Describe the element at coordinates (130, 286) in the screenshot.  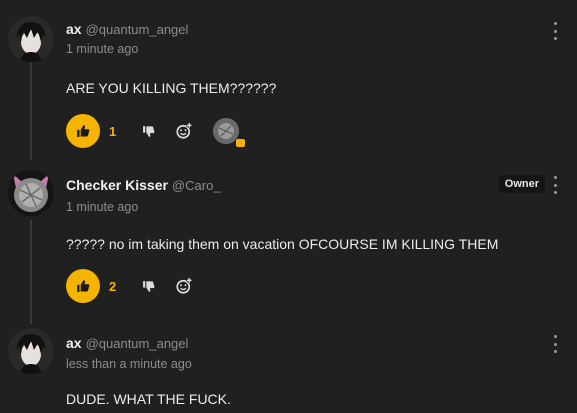
I see `comment-actions: 2` at that location.